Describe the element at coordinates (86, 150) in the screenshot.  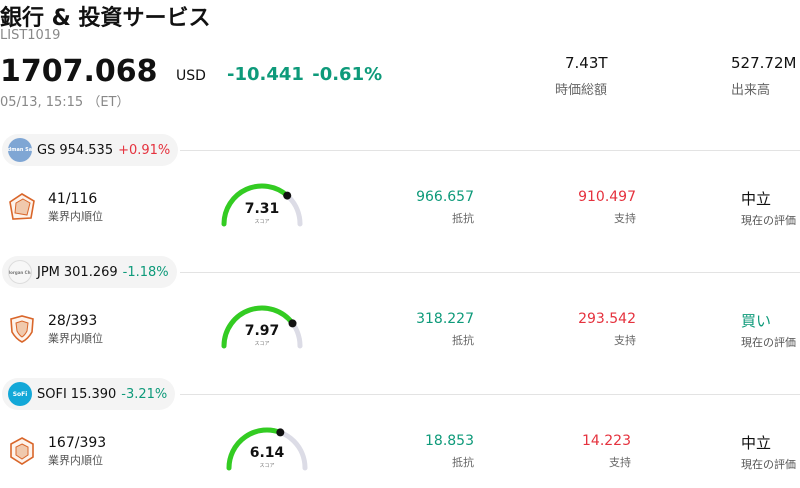
I see `ticker-price: 954.535` at that location.